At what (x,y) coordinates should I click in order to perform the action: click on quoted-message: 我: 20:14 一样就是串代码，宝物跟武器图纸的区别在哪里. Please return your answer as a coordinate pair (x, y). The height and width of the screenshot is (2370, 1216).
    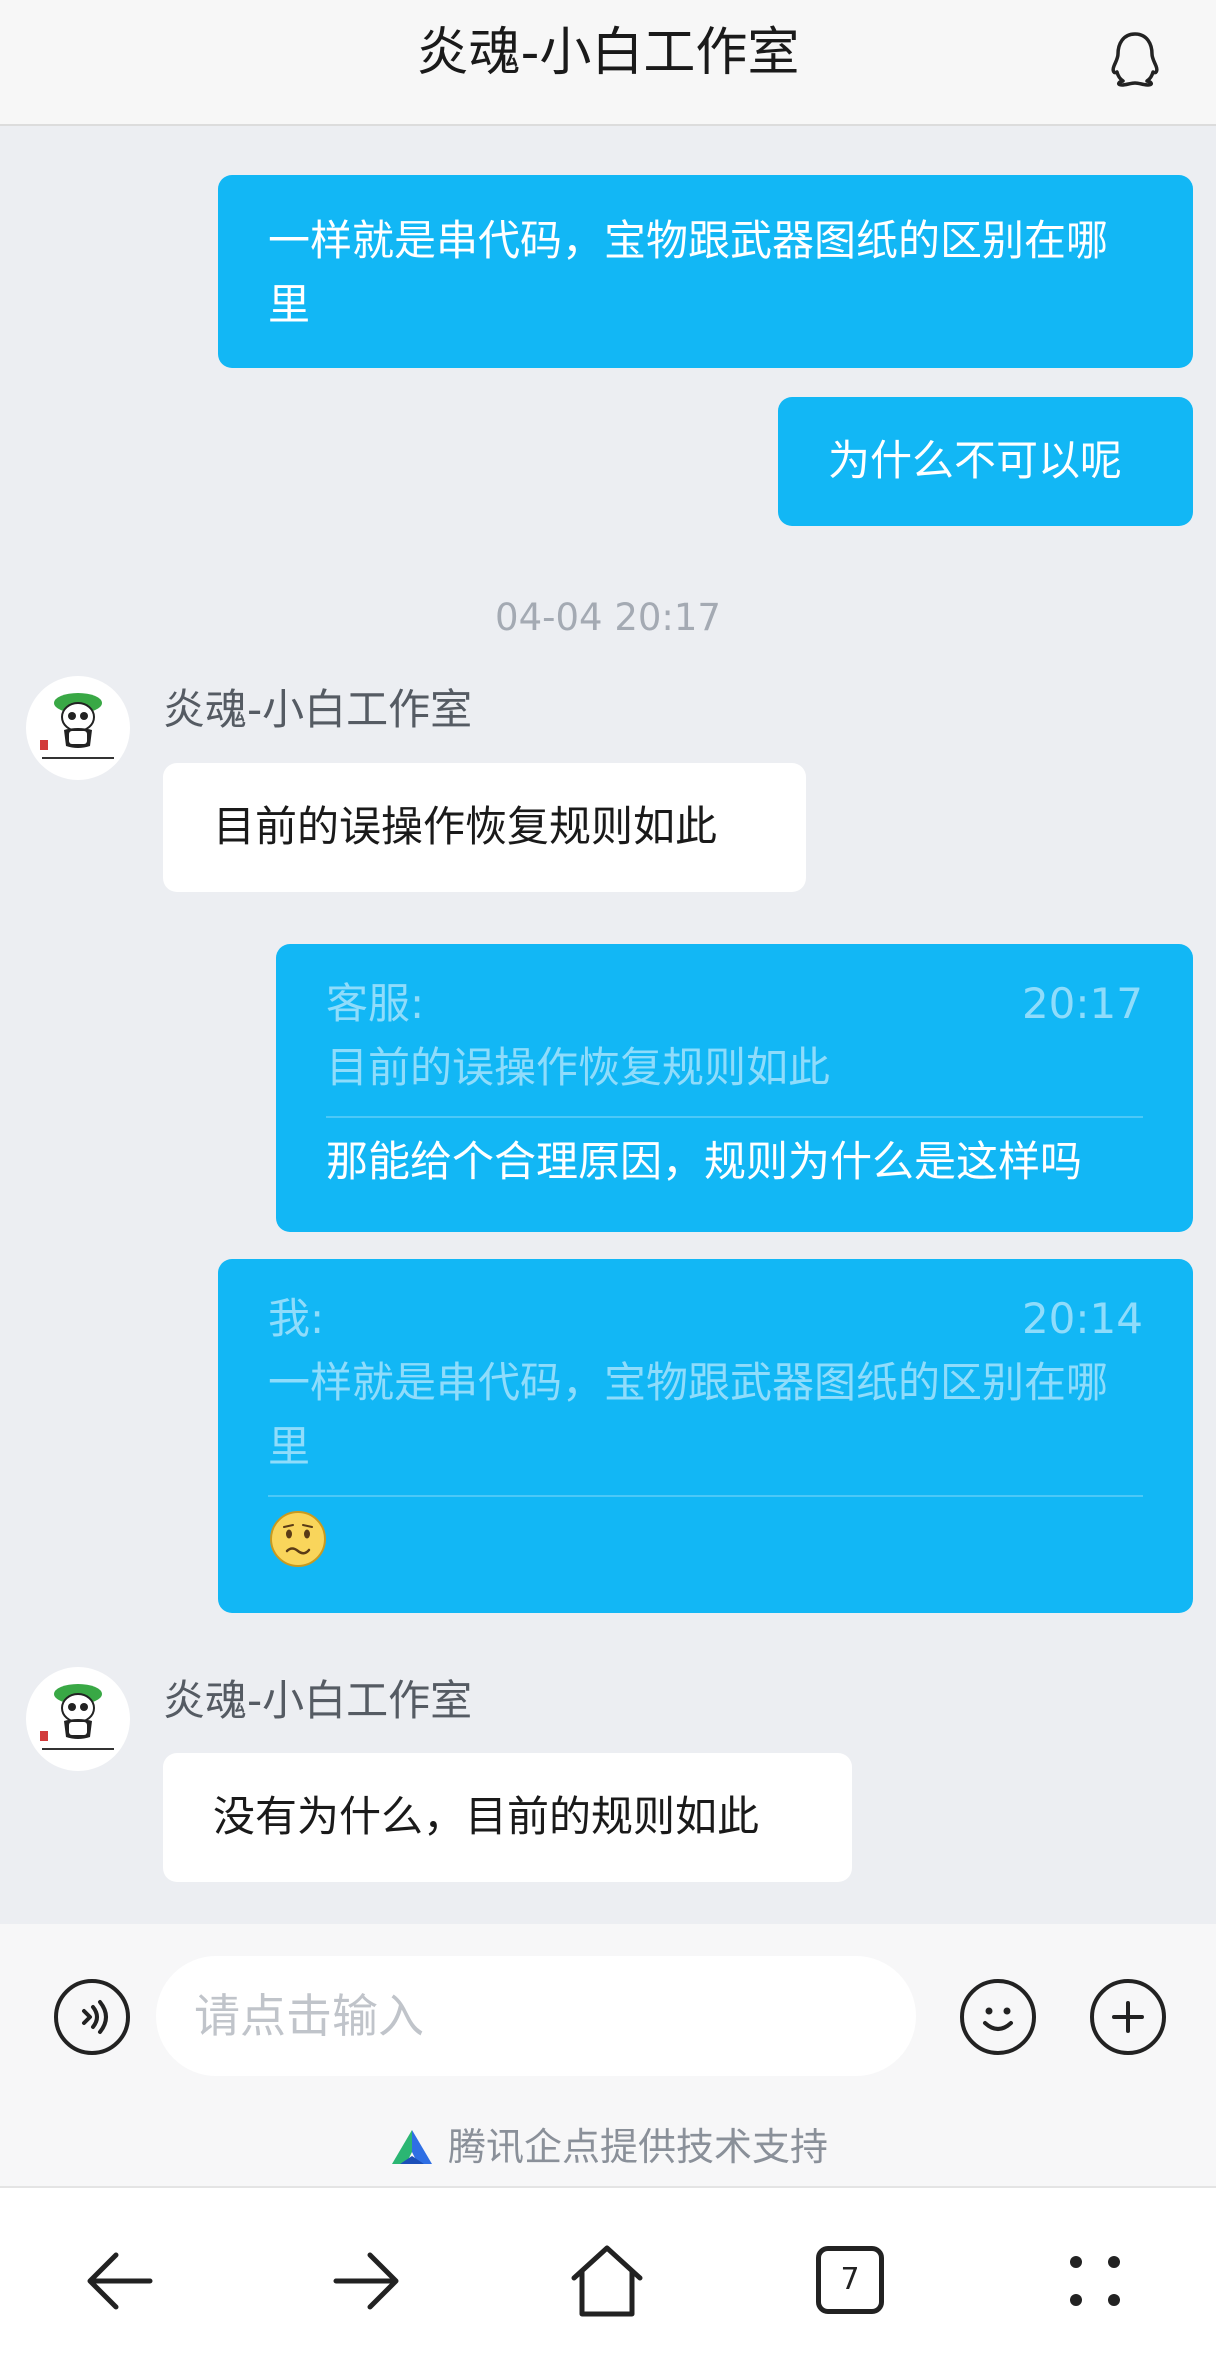
    Looking at the image, I should click on (705, 1383).